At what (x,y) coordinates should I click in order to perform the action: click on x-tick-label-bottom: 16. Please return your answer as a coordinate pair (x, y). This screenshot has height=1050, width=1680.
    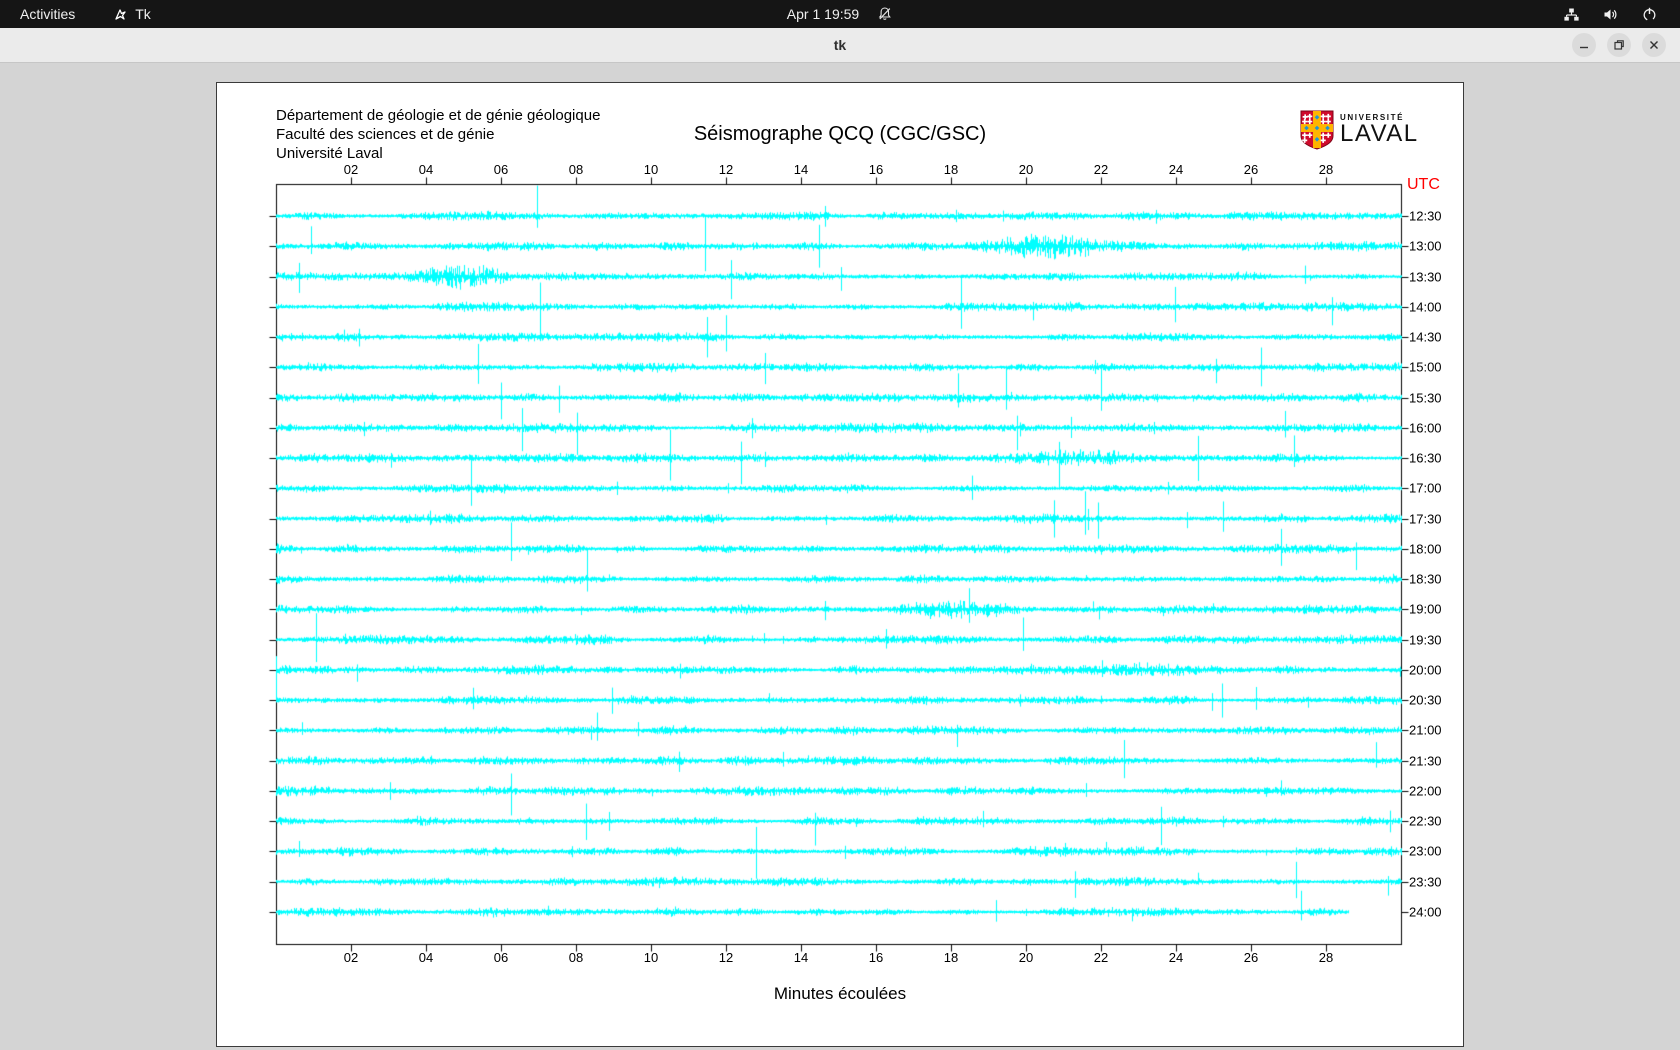
    Looking at the image, I should click on (876, 957).